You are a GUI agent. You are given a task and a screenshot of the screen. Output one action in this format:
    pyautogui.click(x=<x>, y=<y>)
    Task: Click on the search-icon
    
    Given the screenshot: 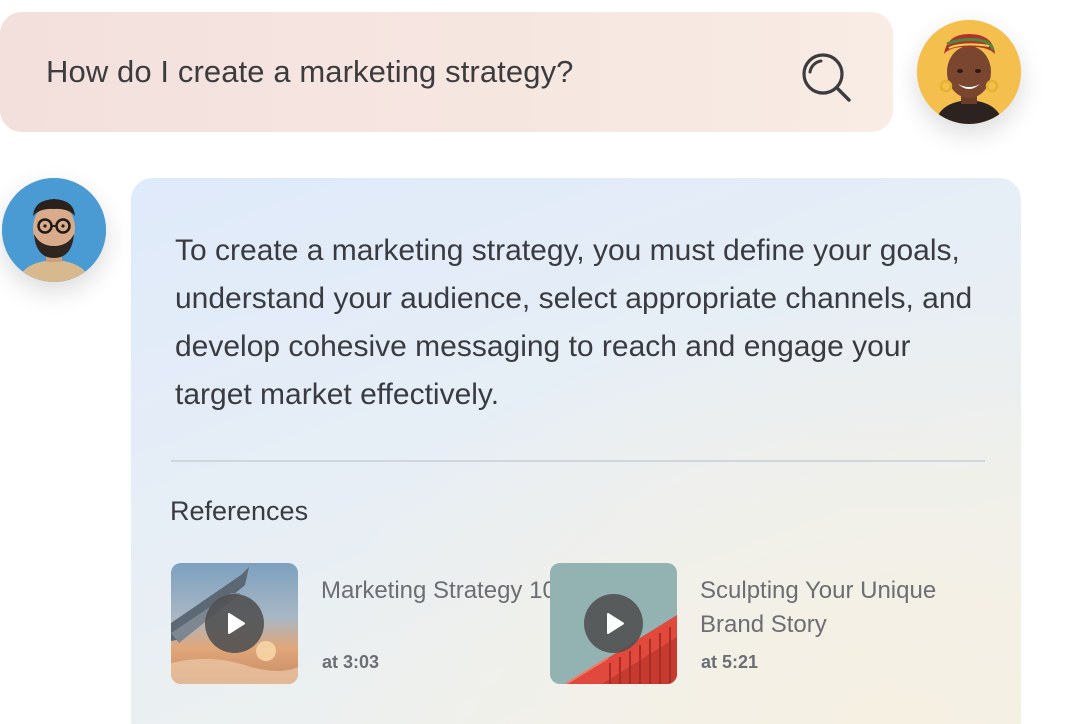 What is the action you would take?
    pyautogui.click(x=826, y=78)
    